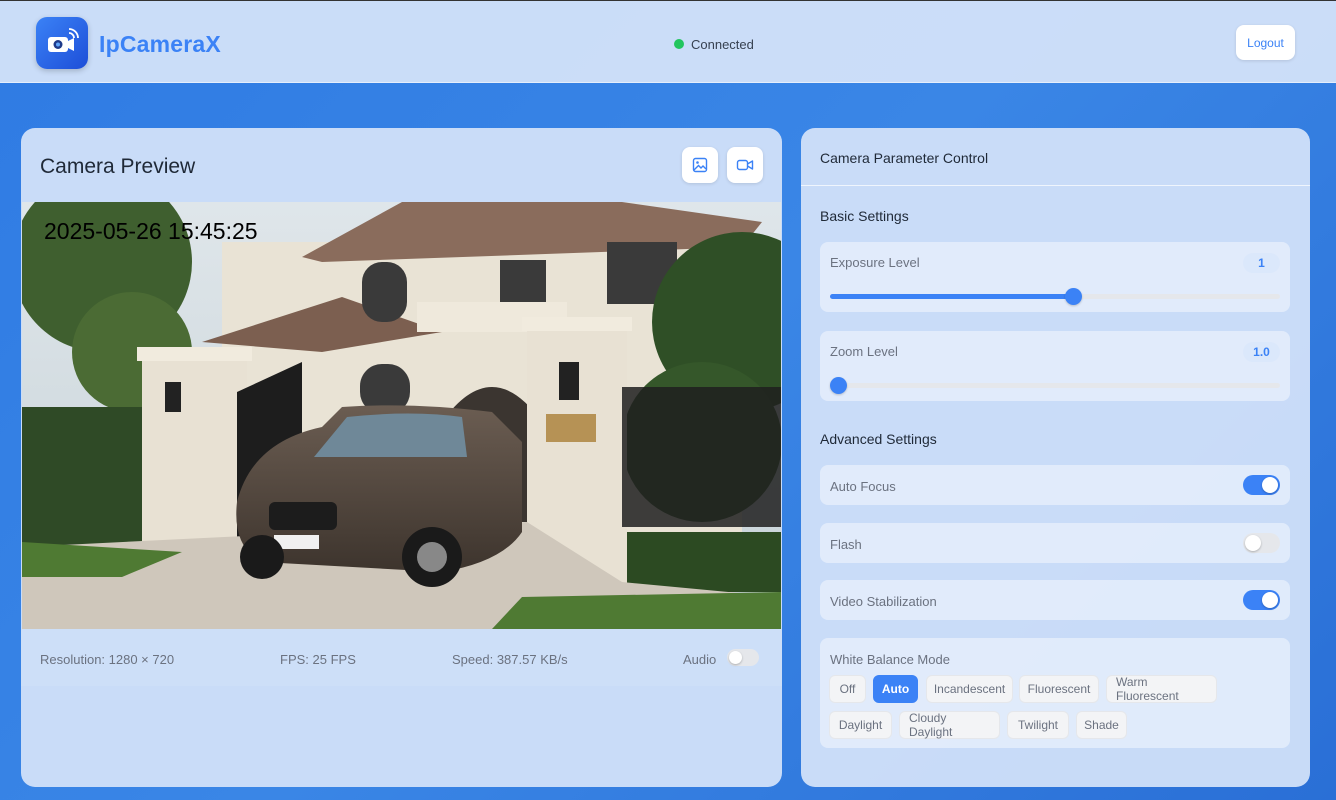 This screenshot has width=1336, height=800. Describe the element at coordinates (864, 351) in the screenshot. I see `zoom-label: Zoom Level` at that location.